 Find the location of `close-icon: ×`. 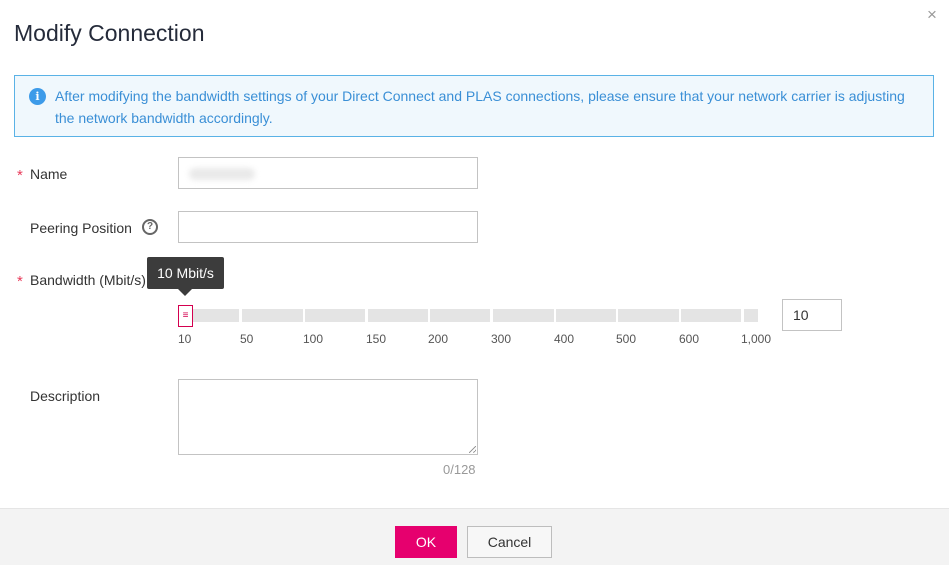

close-icon: × is located at coordinates (932, 15).